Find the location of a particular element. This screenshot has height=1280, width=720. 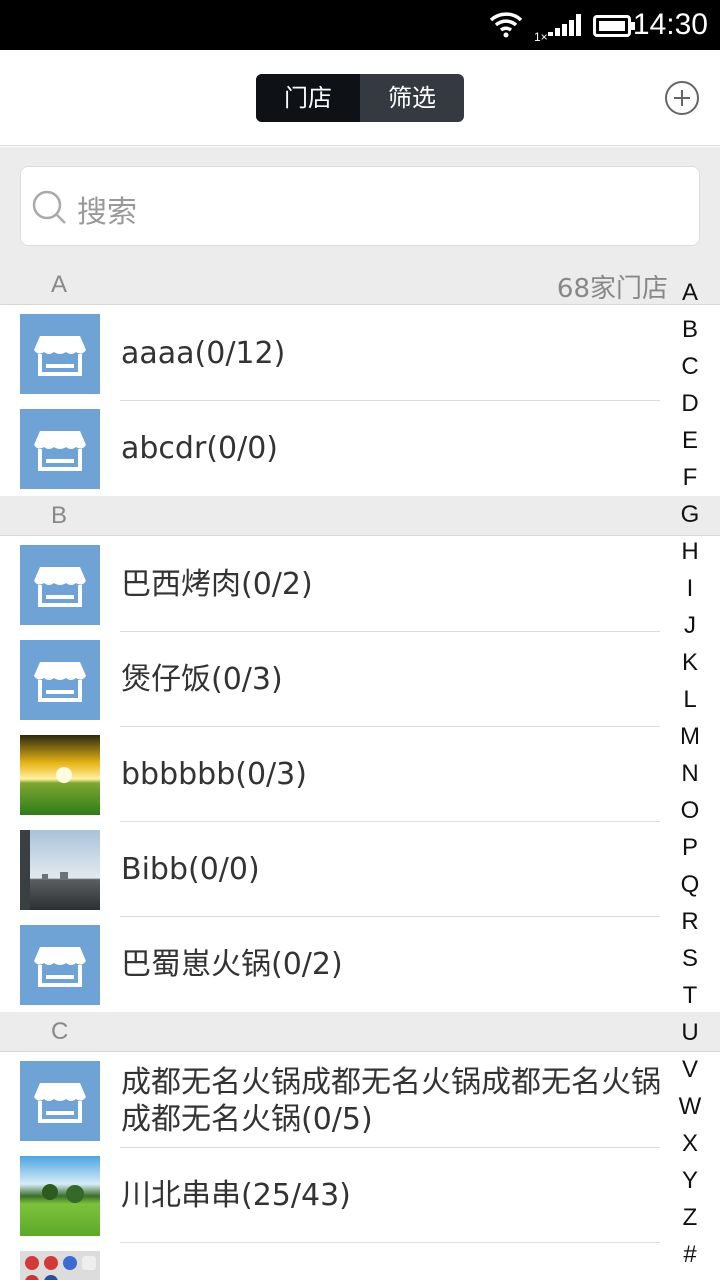

section-header-c: C is located at coordinates (360, 1032).